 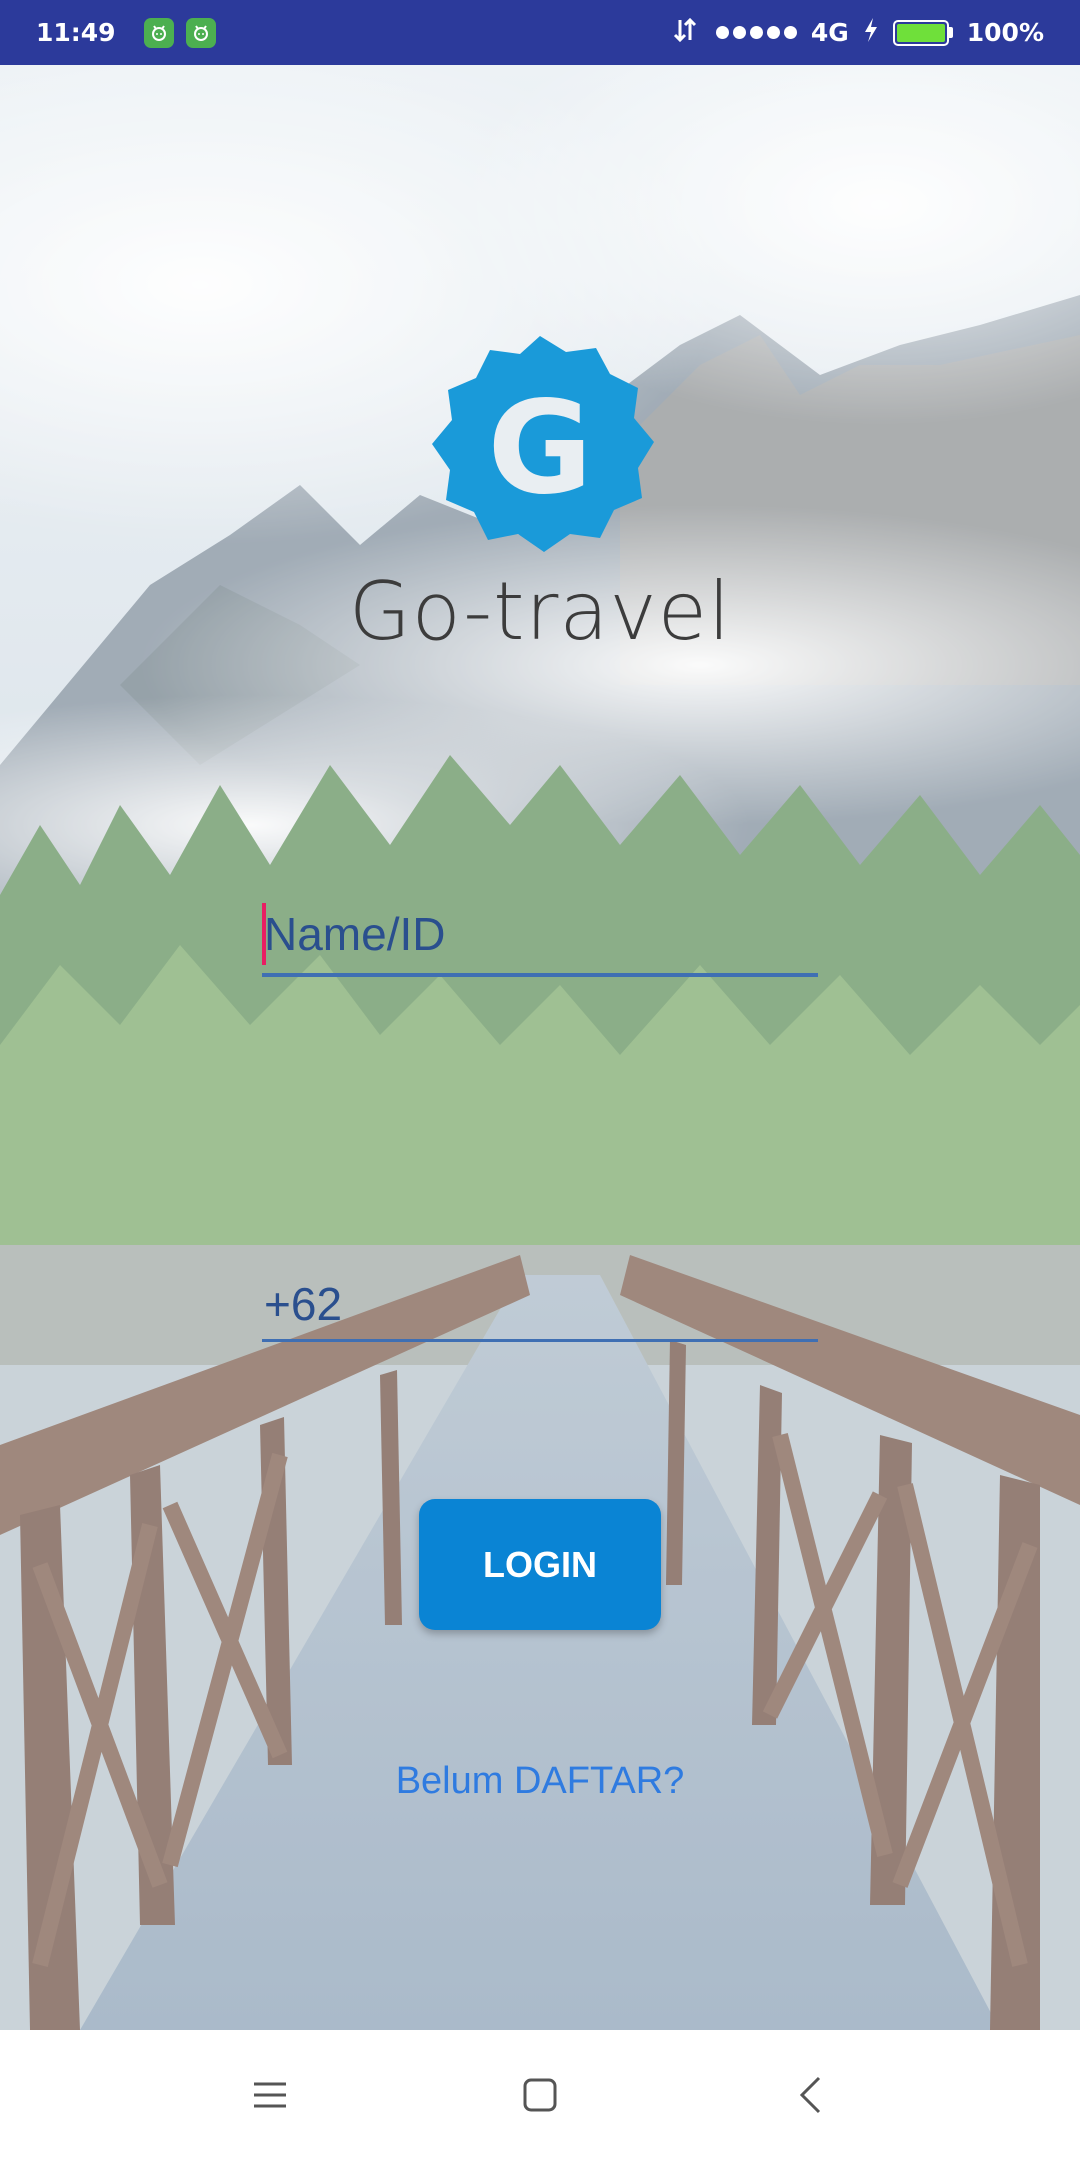 What do you see at coordinates (829, 32) in the screenshot?
I see `network-type: 4G` at bounding box center [829, 32].